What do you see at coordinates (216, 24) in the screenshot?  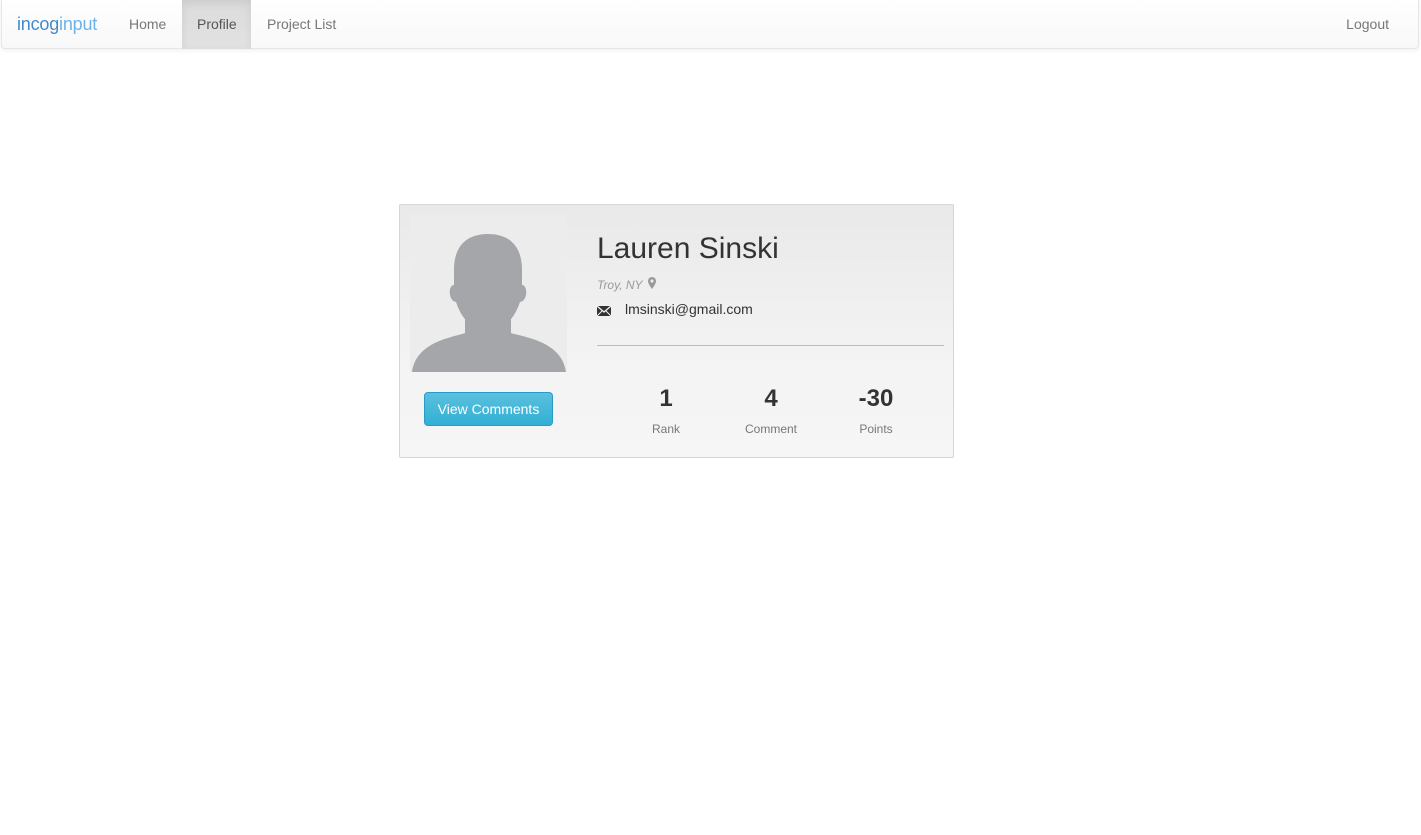 I see `nav-profile: Profile` at bounding box center [216, 24].